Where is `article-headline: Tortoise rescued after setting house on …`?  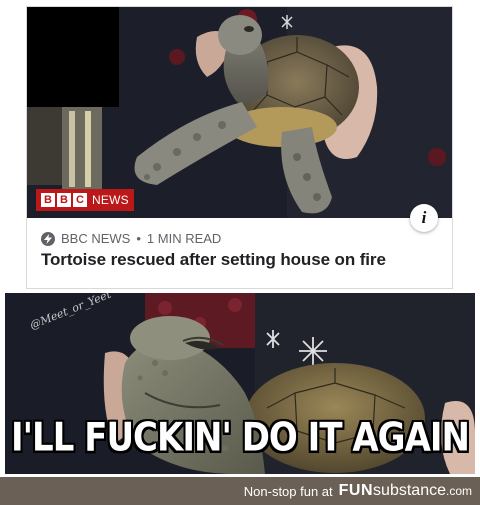 article-headline: Tortoise rescued after setting house on … is located at coordinates (241, 260).